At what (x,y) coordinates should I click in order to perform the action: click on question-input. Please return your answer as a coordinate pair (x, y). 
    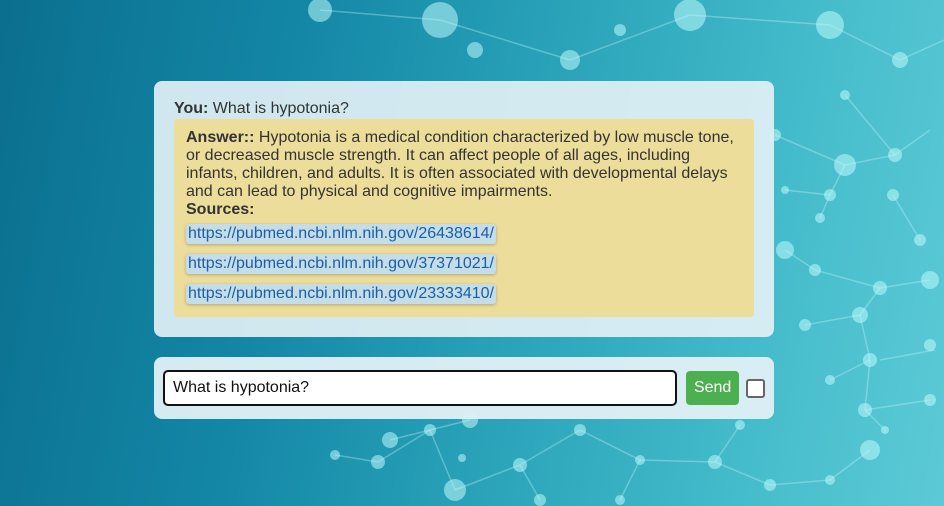
    Looking at the image, I should click on (420, 388).